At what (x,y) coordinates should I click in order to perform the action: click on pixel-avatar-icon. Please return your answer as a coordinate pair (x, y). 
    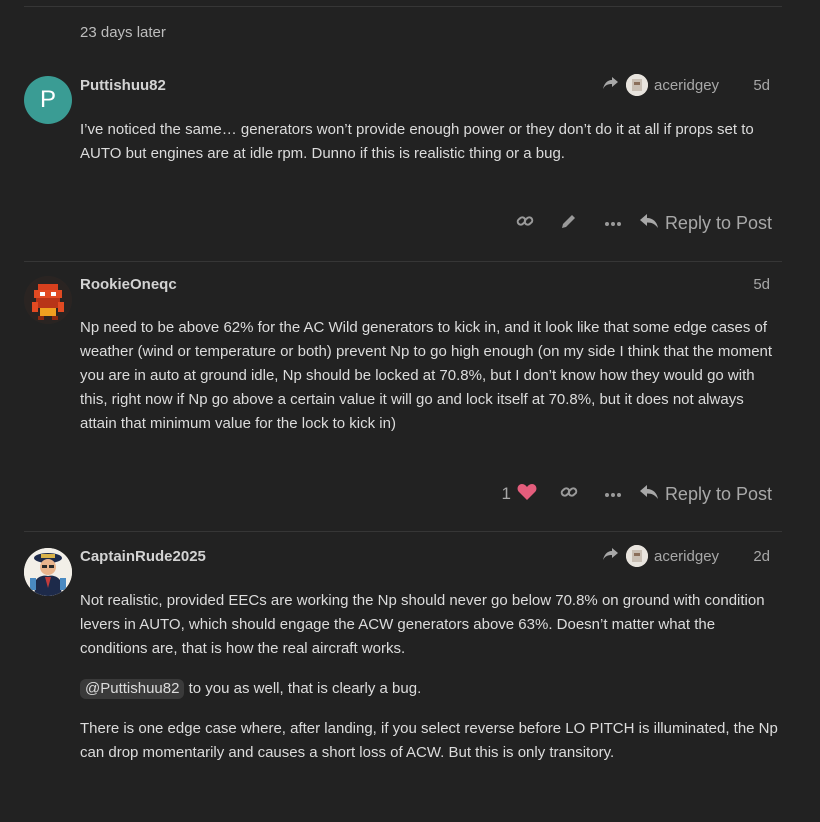
    Looking at the image, I should click on (48, 300).